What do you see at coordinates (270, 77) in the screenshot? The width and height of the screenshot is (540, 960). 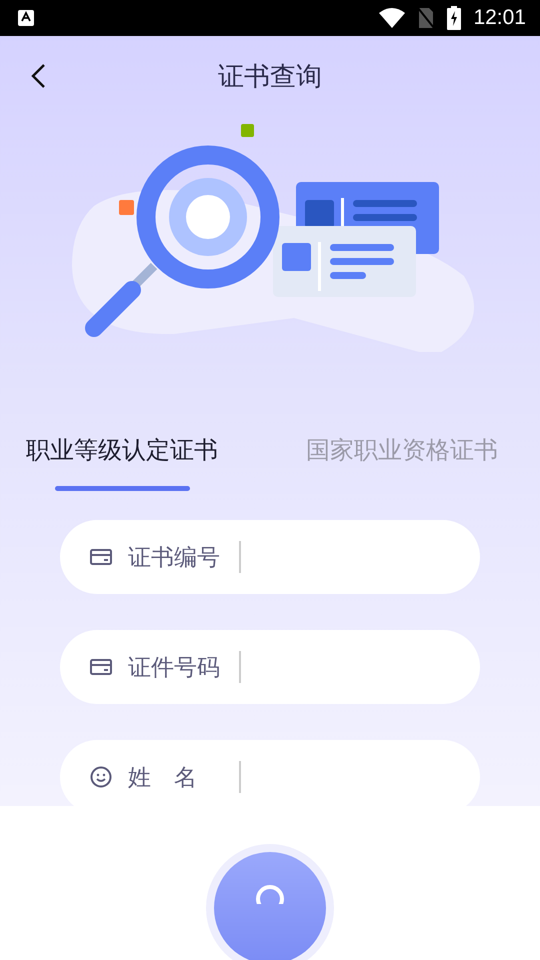 I see `page-title: 证书查询` at bounding box center [270, 77].